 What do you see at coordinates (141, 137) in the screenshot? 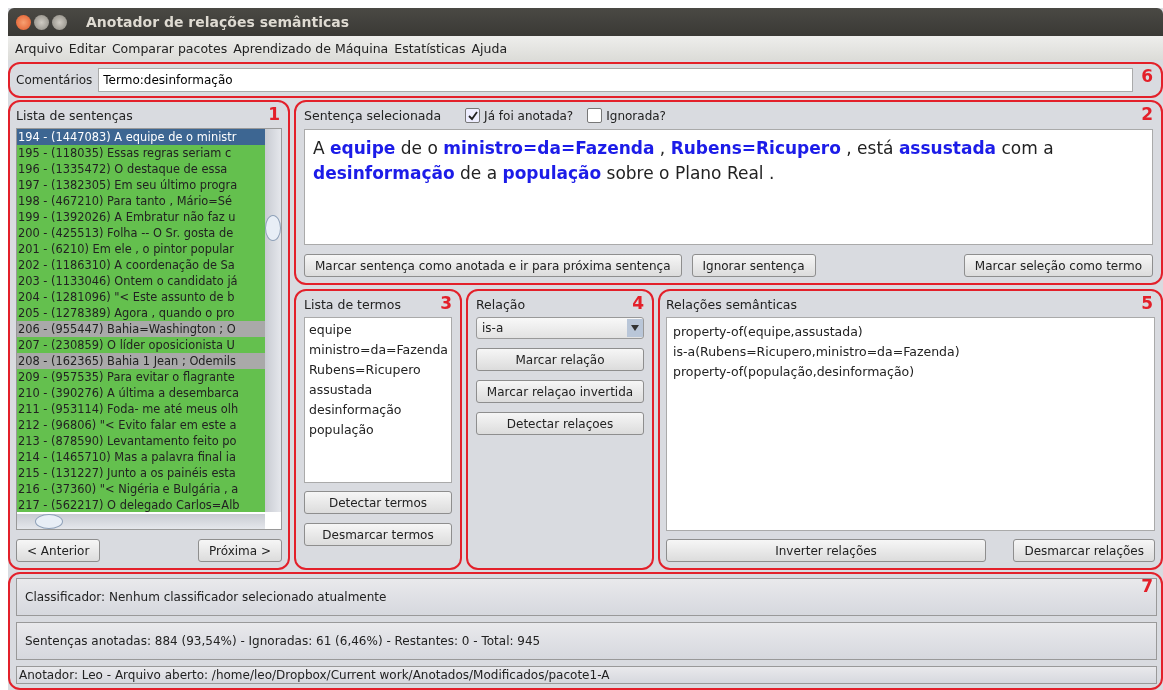
I see `sentence-item: 194 - (1447083) A equipe de o ministr` at bounding box center [141, 137].